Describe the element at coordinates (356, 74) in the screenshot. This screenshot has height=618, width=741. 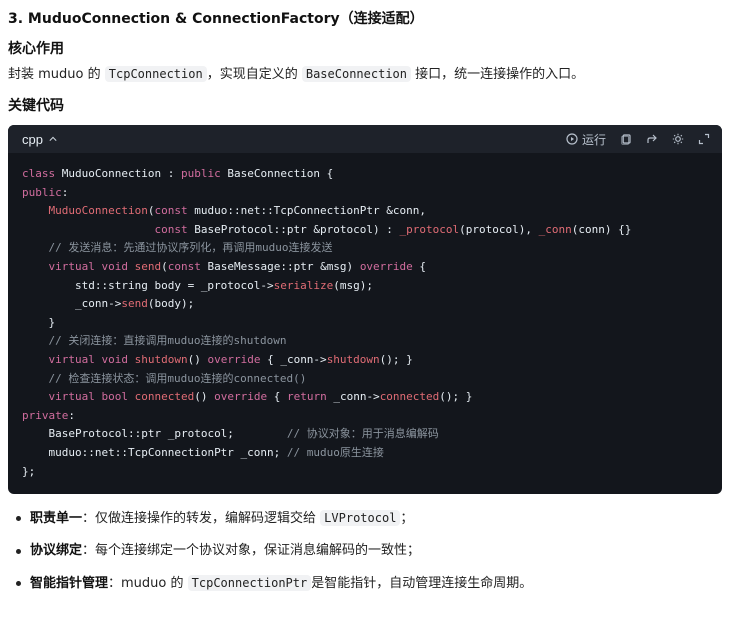
I see `inline-code-baseconnection: BaseConnection` at that location.